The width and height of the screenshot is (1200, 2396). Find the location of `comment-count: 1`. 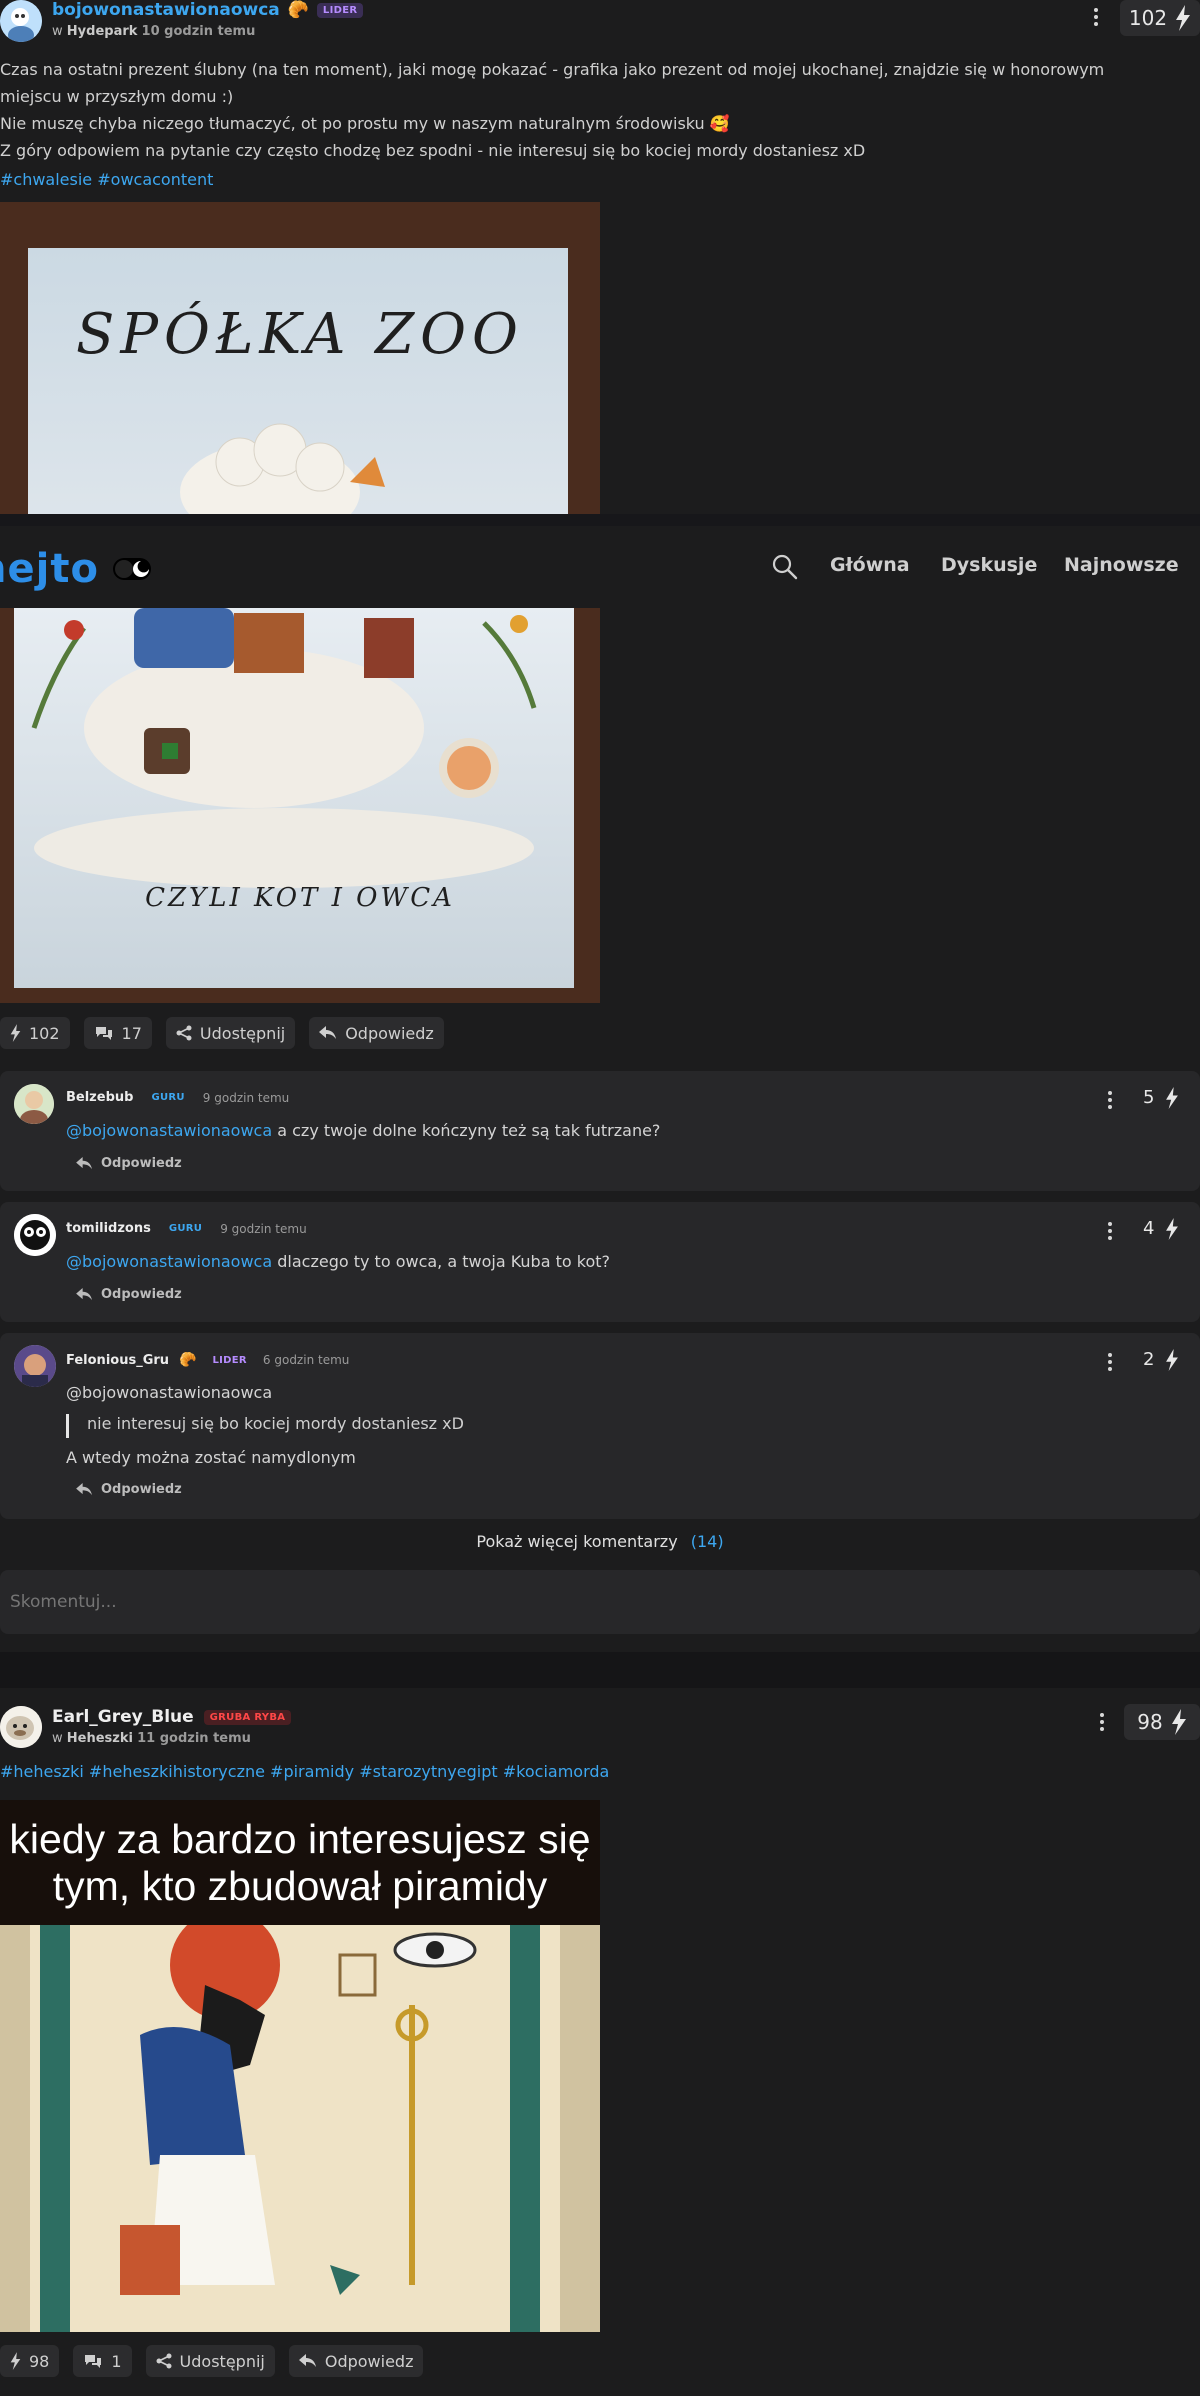

comment-count: 1 is located at coordinates (116, 2361).